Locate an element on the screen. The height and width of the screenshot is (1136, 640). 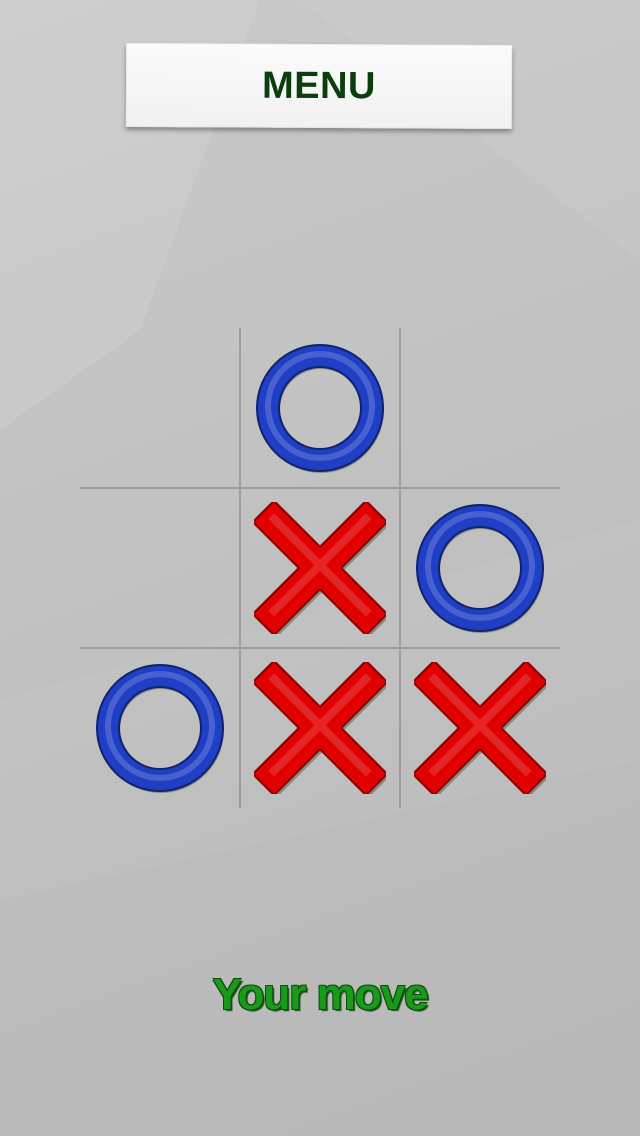
menu-button-label: MENU is located at coordinates (319, 85).